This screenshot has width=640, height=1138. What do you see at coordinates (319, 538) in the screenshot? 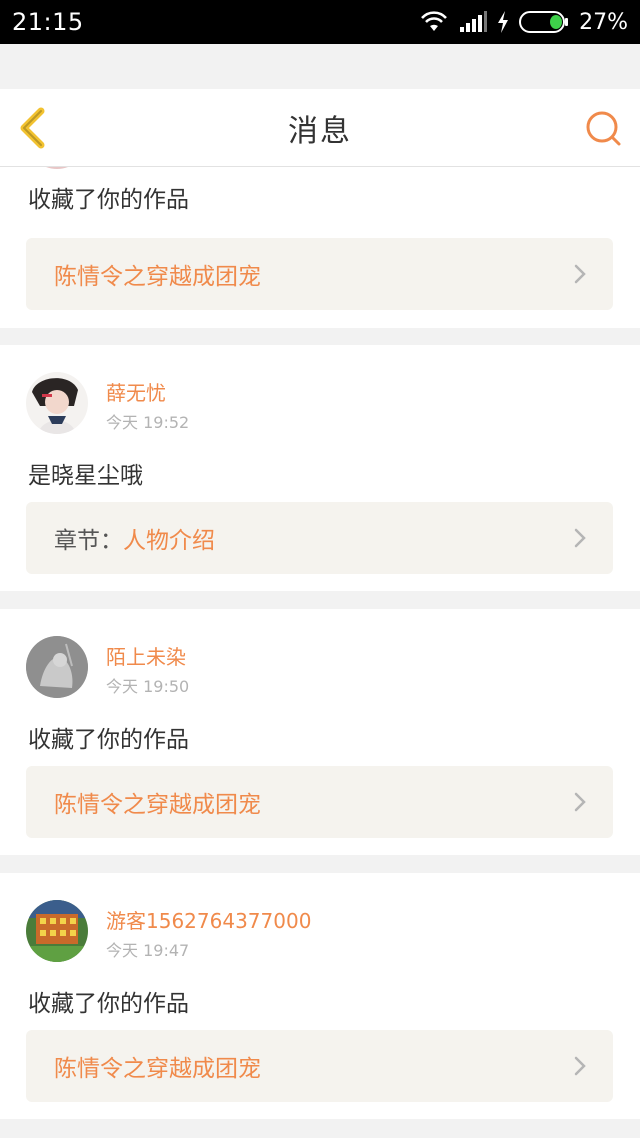
I see `chapter-reference-link: 章节： 人物介绍` at bounding box center [319, 538].